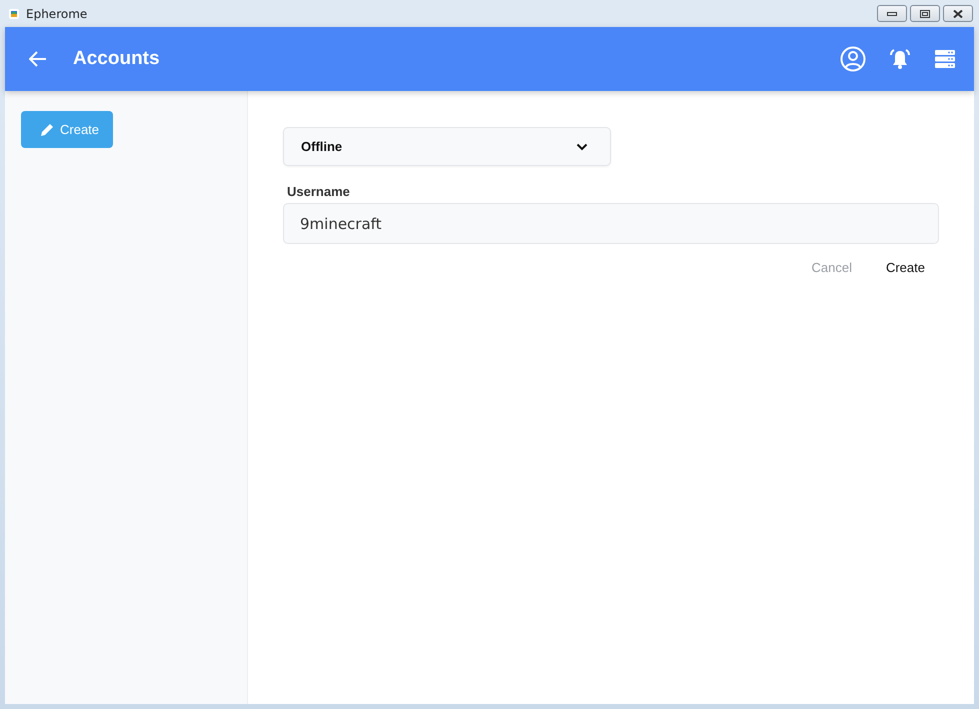 This screenshot has height=709, width=979. Describe the element at coordinates (318, 191) in the screenshot. I see `username-label: Username` at that location.